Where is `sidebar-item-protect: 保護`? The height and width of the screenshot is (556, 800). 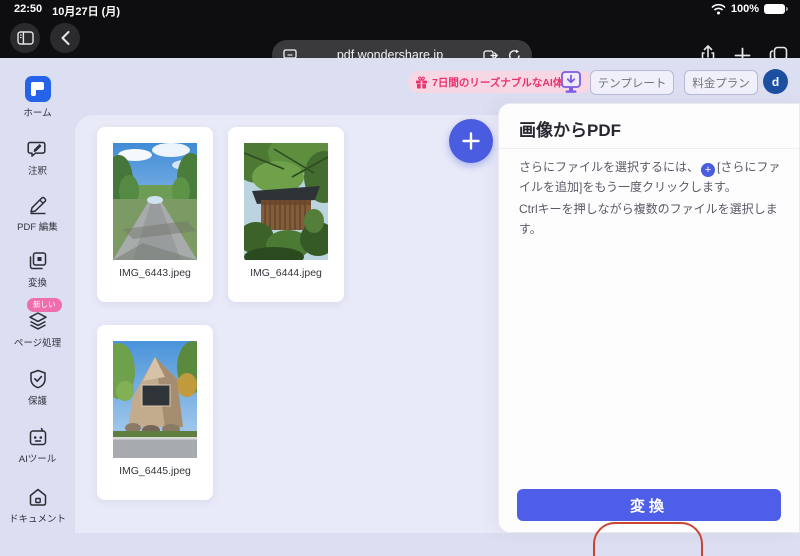 sidebar-item-protect: 保護 is located at coordinates (37, 387).